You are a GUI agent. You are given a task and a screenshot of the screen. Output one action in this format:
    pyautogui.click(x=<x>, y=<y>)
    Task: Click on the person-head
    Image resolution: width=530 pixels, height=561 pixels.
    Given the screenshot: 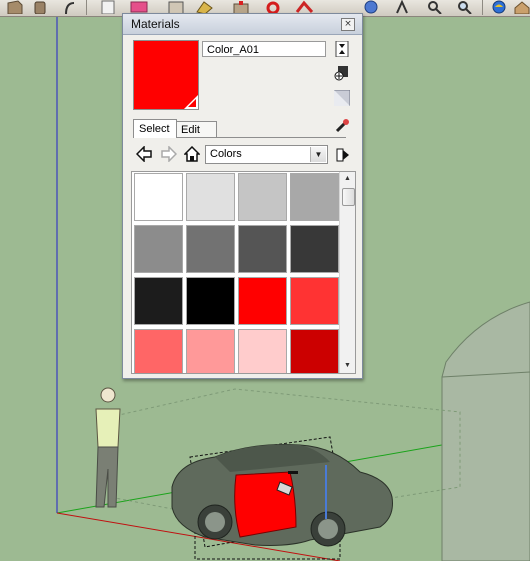 What is the action you would take?
    pyautogui.click(x=108, y=395)
    